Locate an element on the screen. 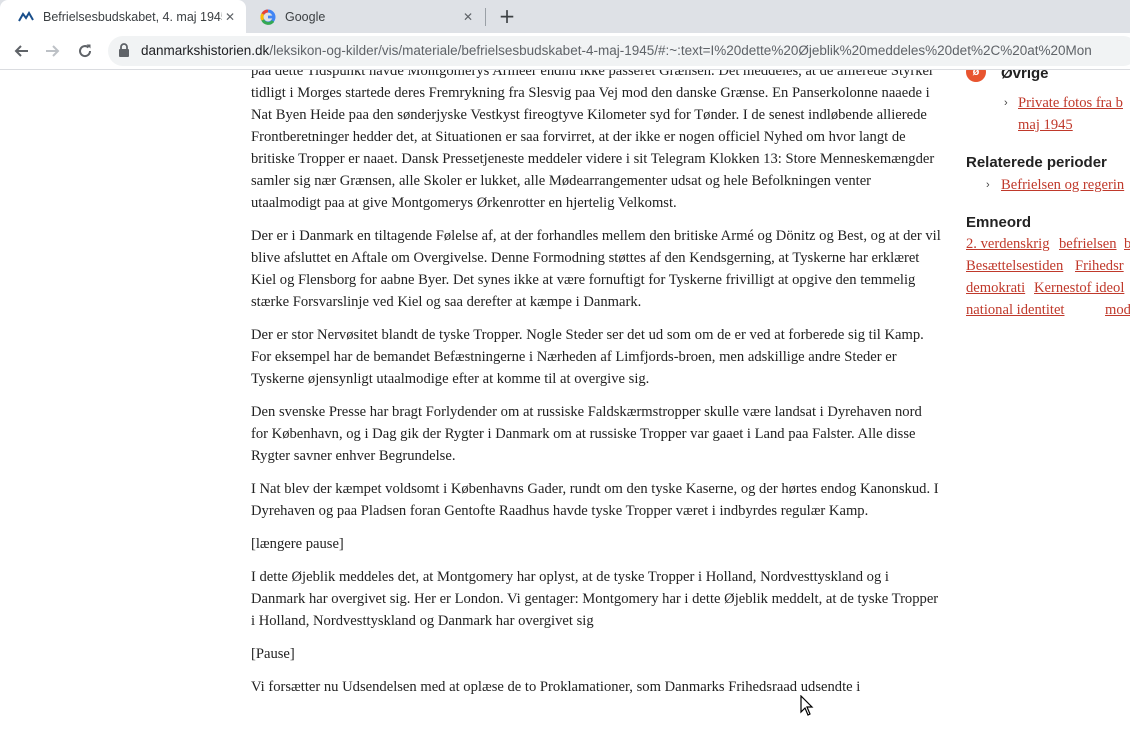  tab-title: Google is located at coordinates (305, 16).